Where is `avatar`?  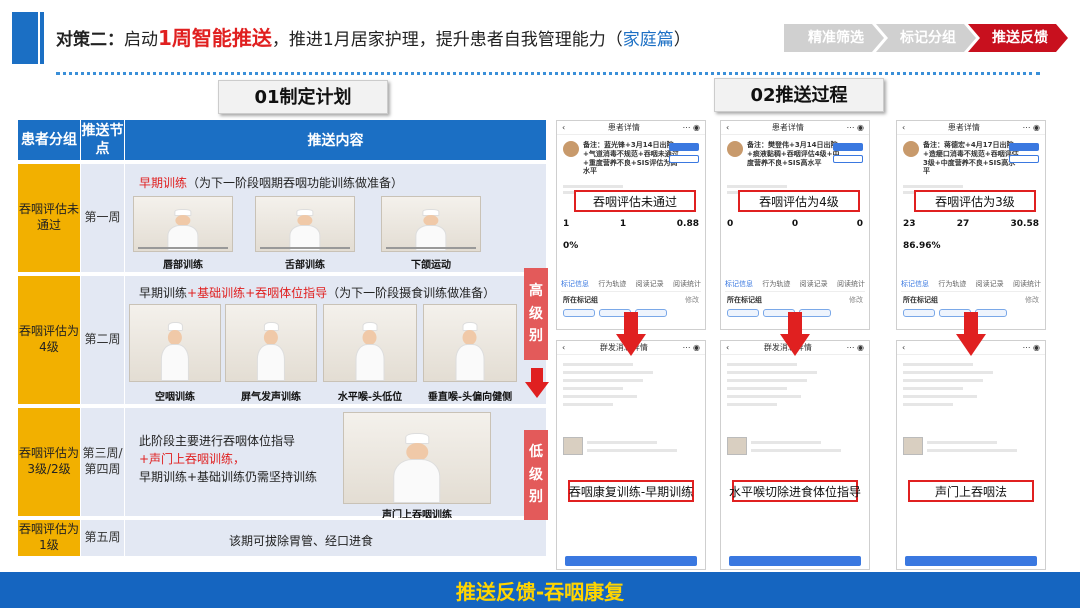 avatar is located at coordinates (911, 149).